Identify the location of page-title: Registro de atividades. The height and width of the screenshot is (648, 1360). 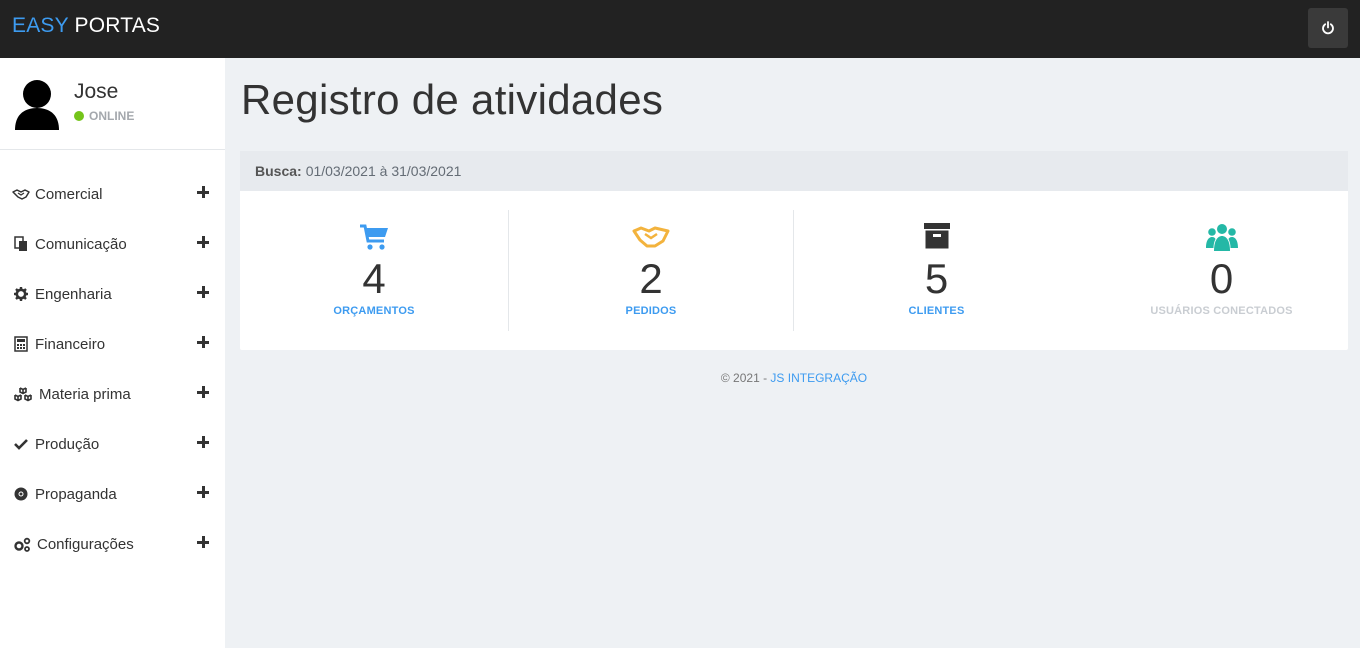
(452, 99).